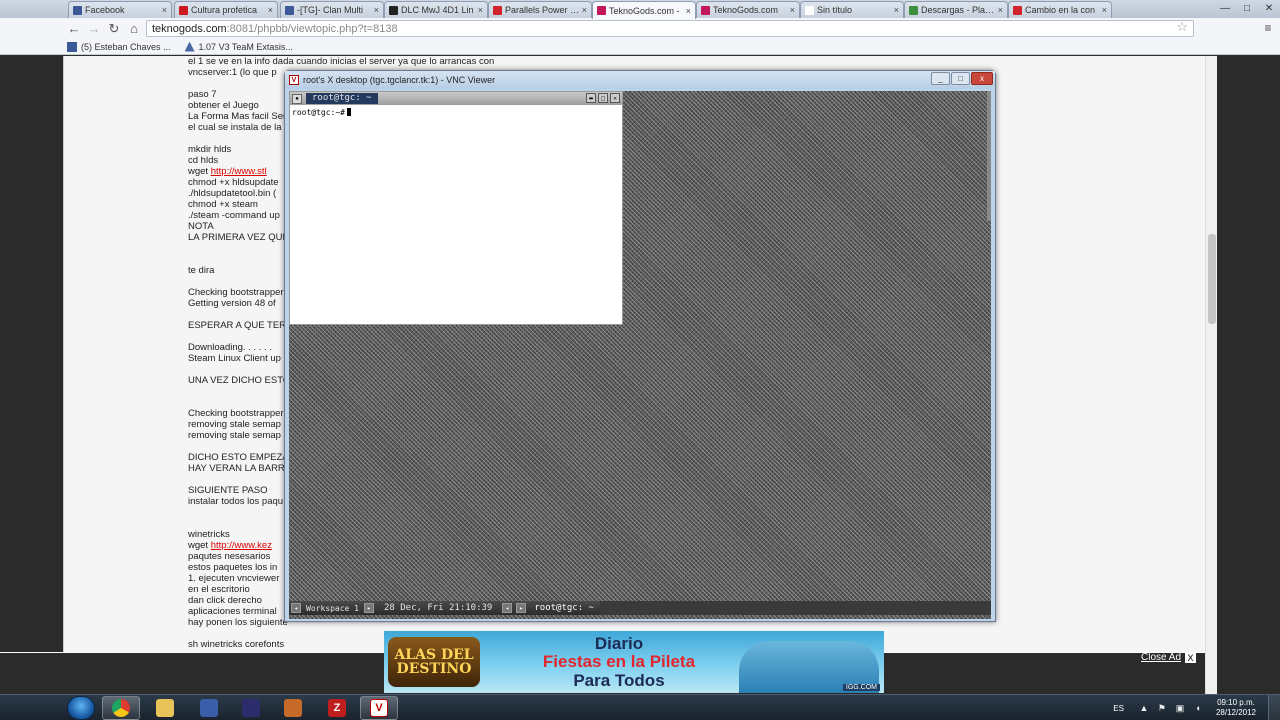 The image size is (1280, 720). What do you see at coordinates (644, 10) in the screenshot?
I see `browser-tab: TeknoGods.com - ×` at bounding box center [644, 10].